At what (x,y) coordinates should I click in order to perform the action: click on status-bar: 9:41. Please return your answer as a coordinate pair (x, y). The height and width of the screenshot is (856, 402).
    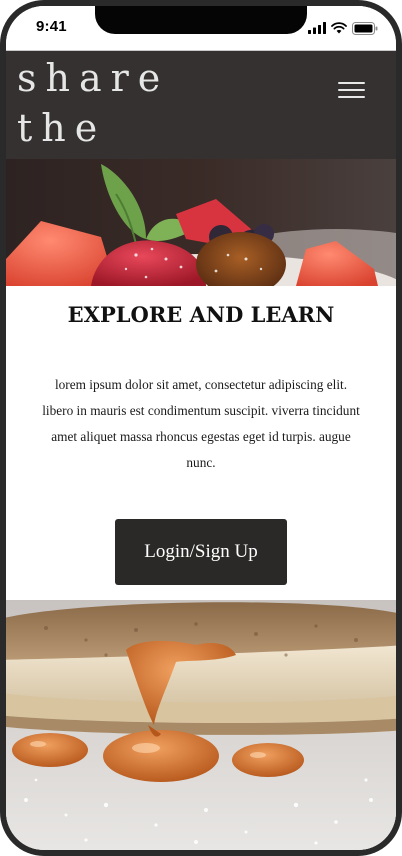
    Looking at the image, I should click on (201, 28).